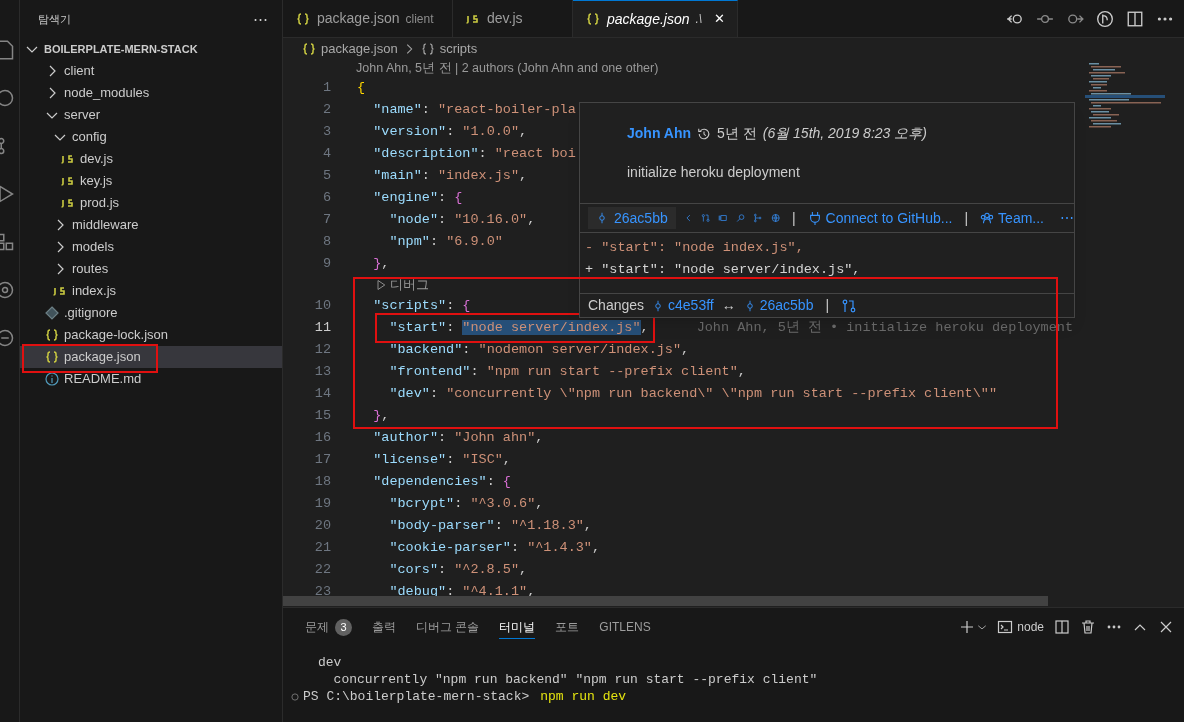 This screenshot has width=1184, height=722. I want to click on line-number: 9, so click(326, 263).